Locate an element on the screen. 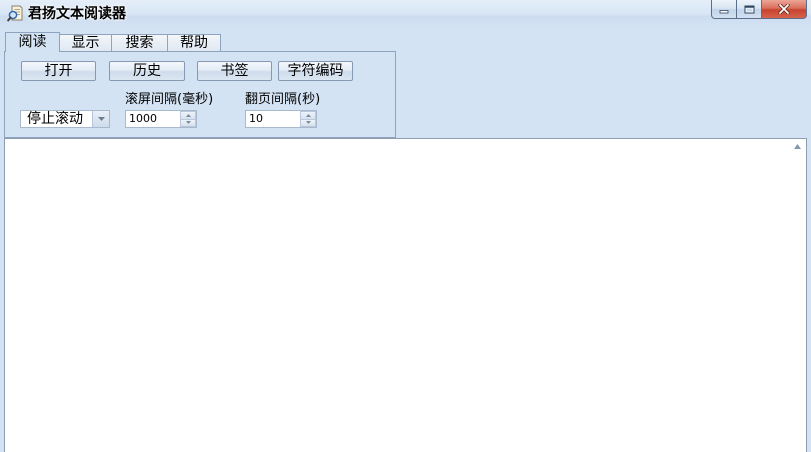 The image size is (811, 452). window-controls is located at coordinates (759, 9).